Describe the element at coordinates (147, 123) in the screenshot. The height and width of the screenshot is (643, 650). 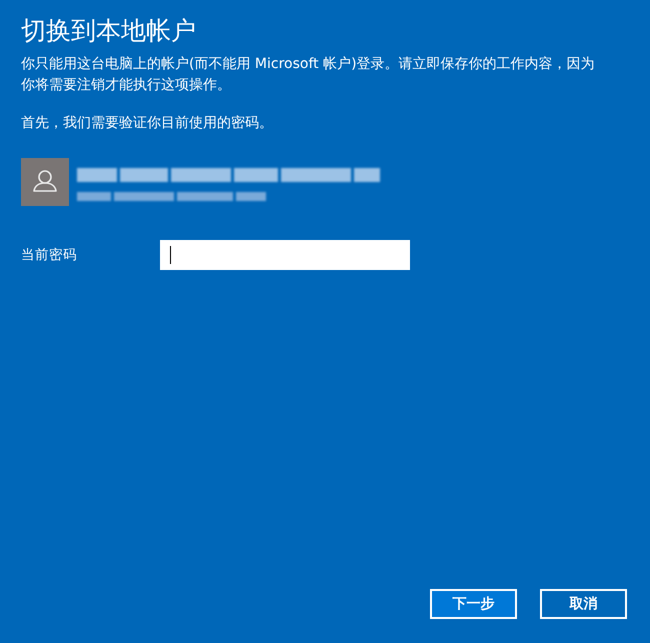
I see `prompt-text: 首先，我们需要验证你目前使用的密码。` at that location.